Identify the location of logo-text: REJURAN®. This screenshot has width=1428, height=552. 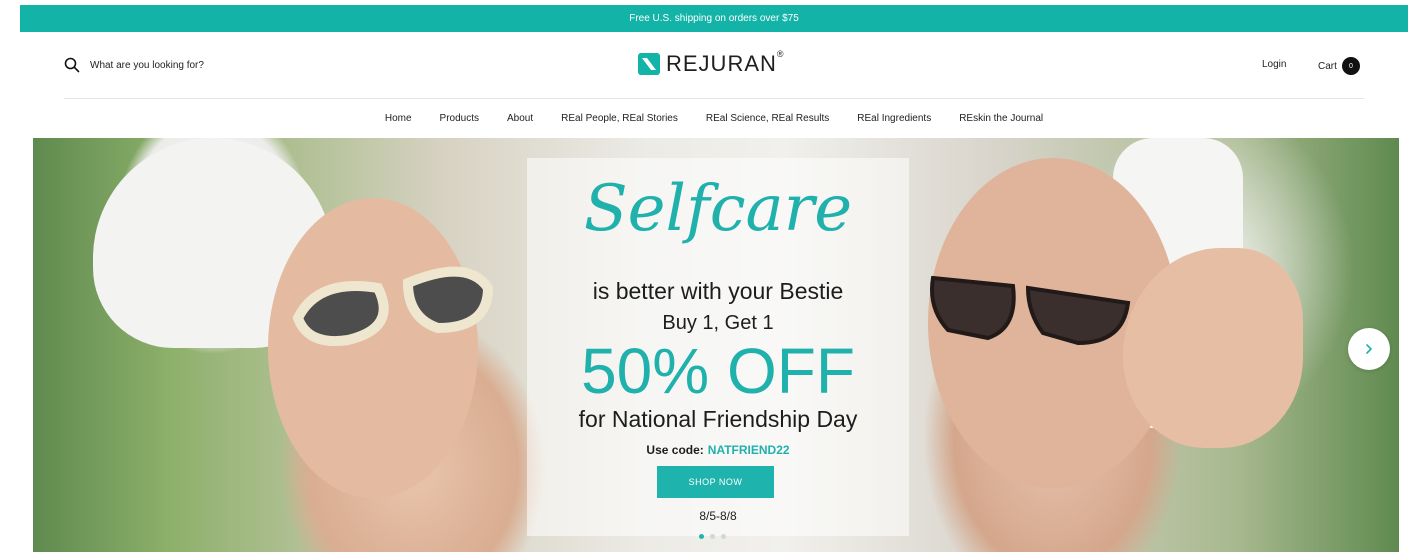
(725, 62).